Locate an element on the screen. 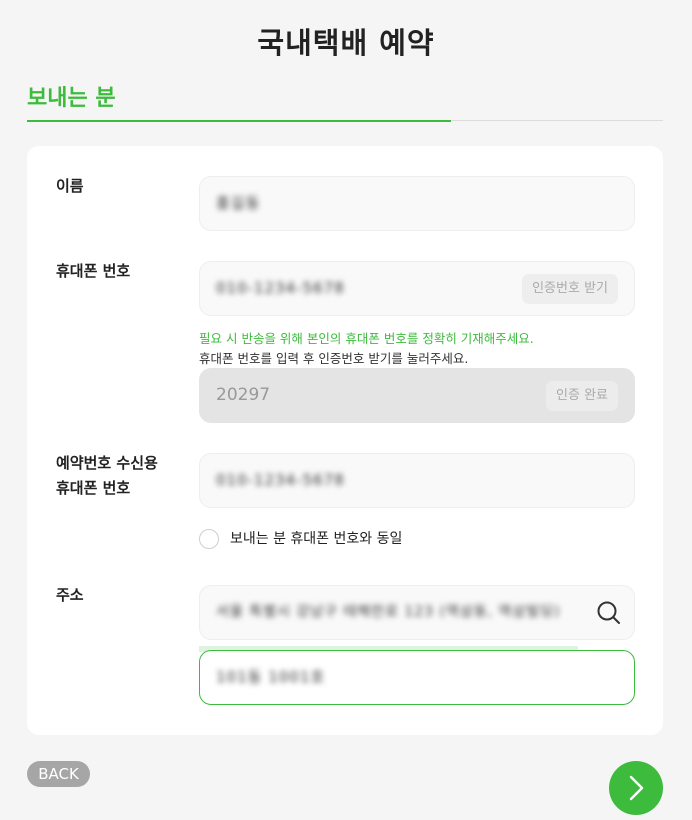  reservation-phone-label: 예약번호 수신용 휴대폰 번호 is located at coordinates (107, 476).